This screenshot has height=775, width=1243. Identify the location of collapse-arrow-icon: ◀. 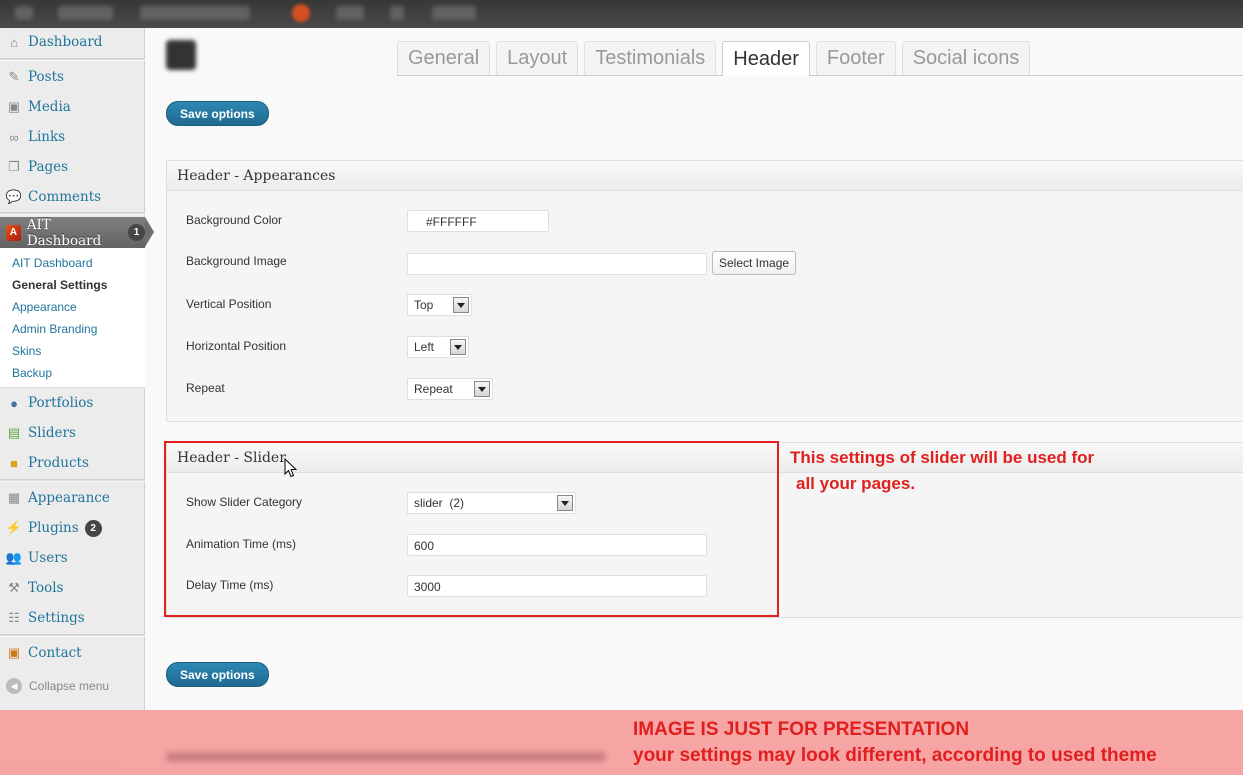
(14, 686).